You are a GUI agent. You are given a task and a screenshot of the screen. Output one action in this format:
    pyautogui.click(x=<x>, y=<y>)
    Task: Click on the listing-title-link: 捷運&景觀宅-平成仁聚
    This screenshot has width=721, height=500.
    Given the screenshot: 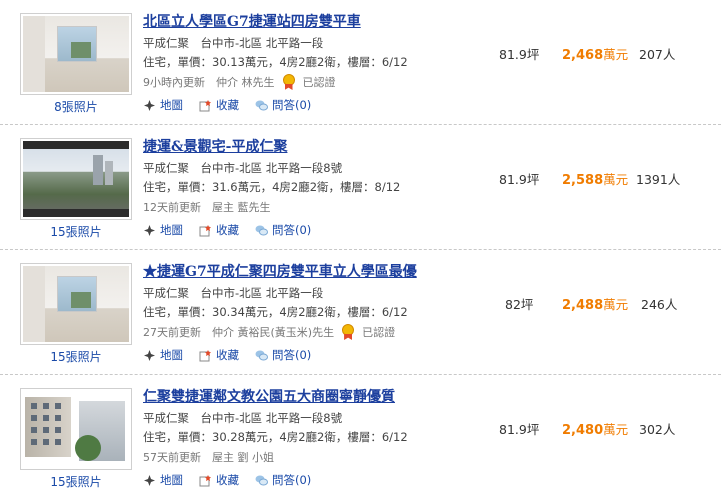 What is the action you would take?
    pyautogui.click(x=215, y=146)
    